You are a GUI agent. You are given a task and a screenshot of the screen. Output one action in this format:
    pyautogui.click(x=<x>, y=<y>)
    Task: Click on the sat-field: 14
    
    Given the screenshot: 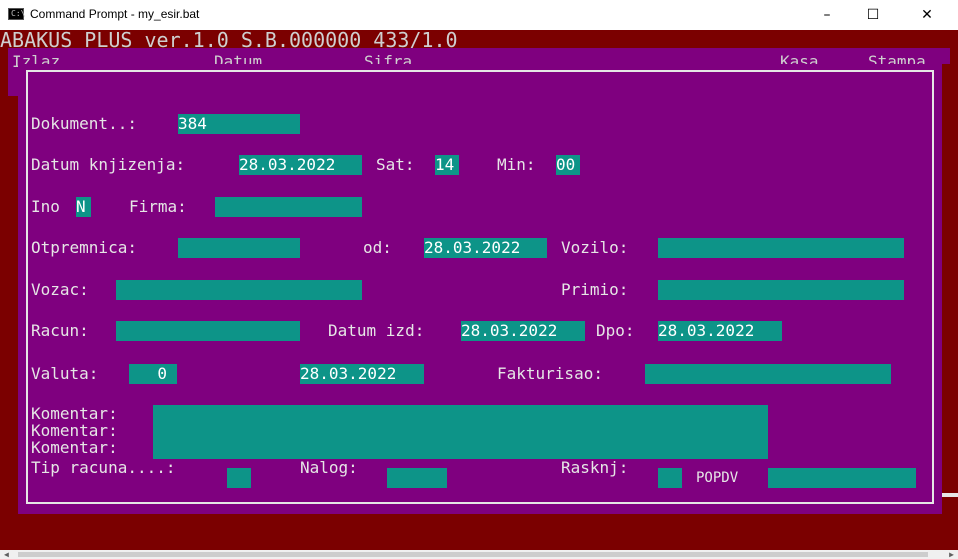 What is the action you would take?
    pyautogui.click(x=447, y=165)
    